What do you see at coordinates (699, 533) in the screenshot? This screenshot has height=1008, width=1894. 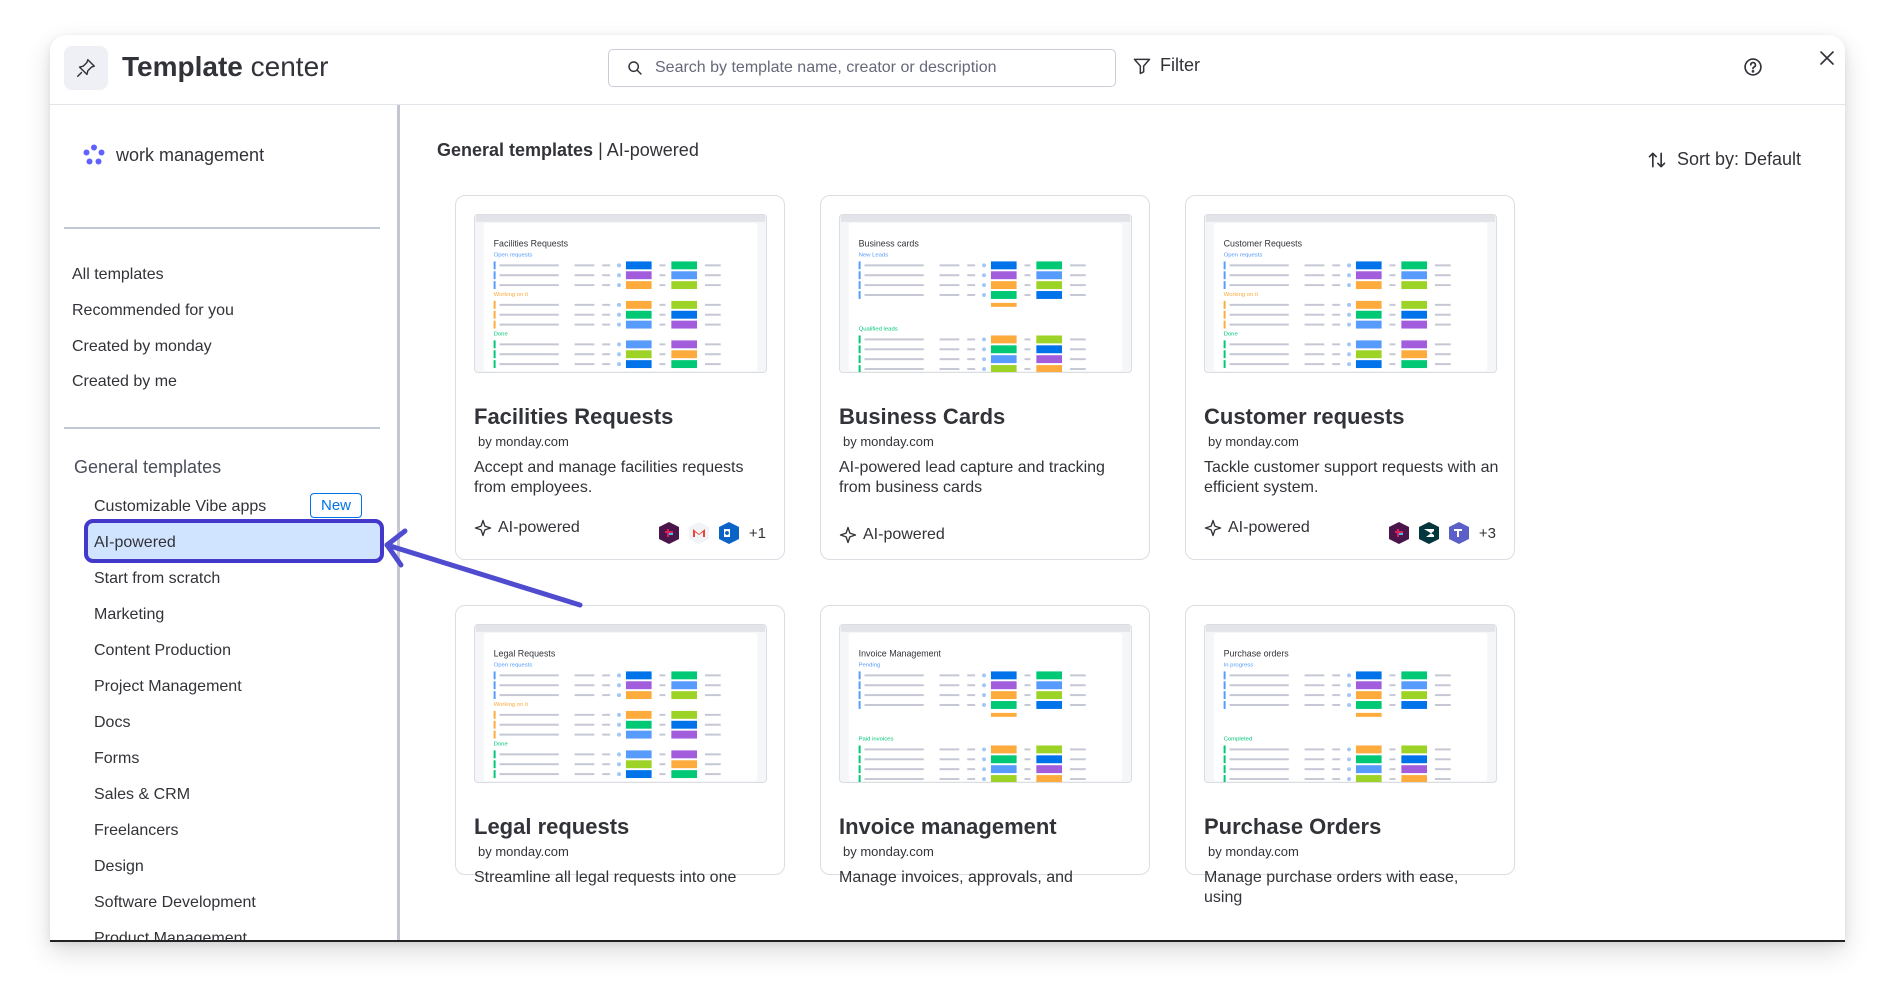 I see `gmail-icon` at bounding box center [699, 533].